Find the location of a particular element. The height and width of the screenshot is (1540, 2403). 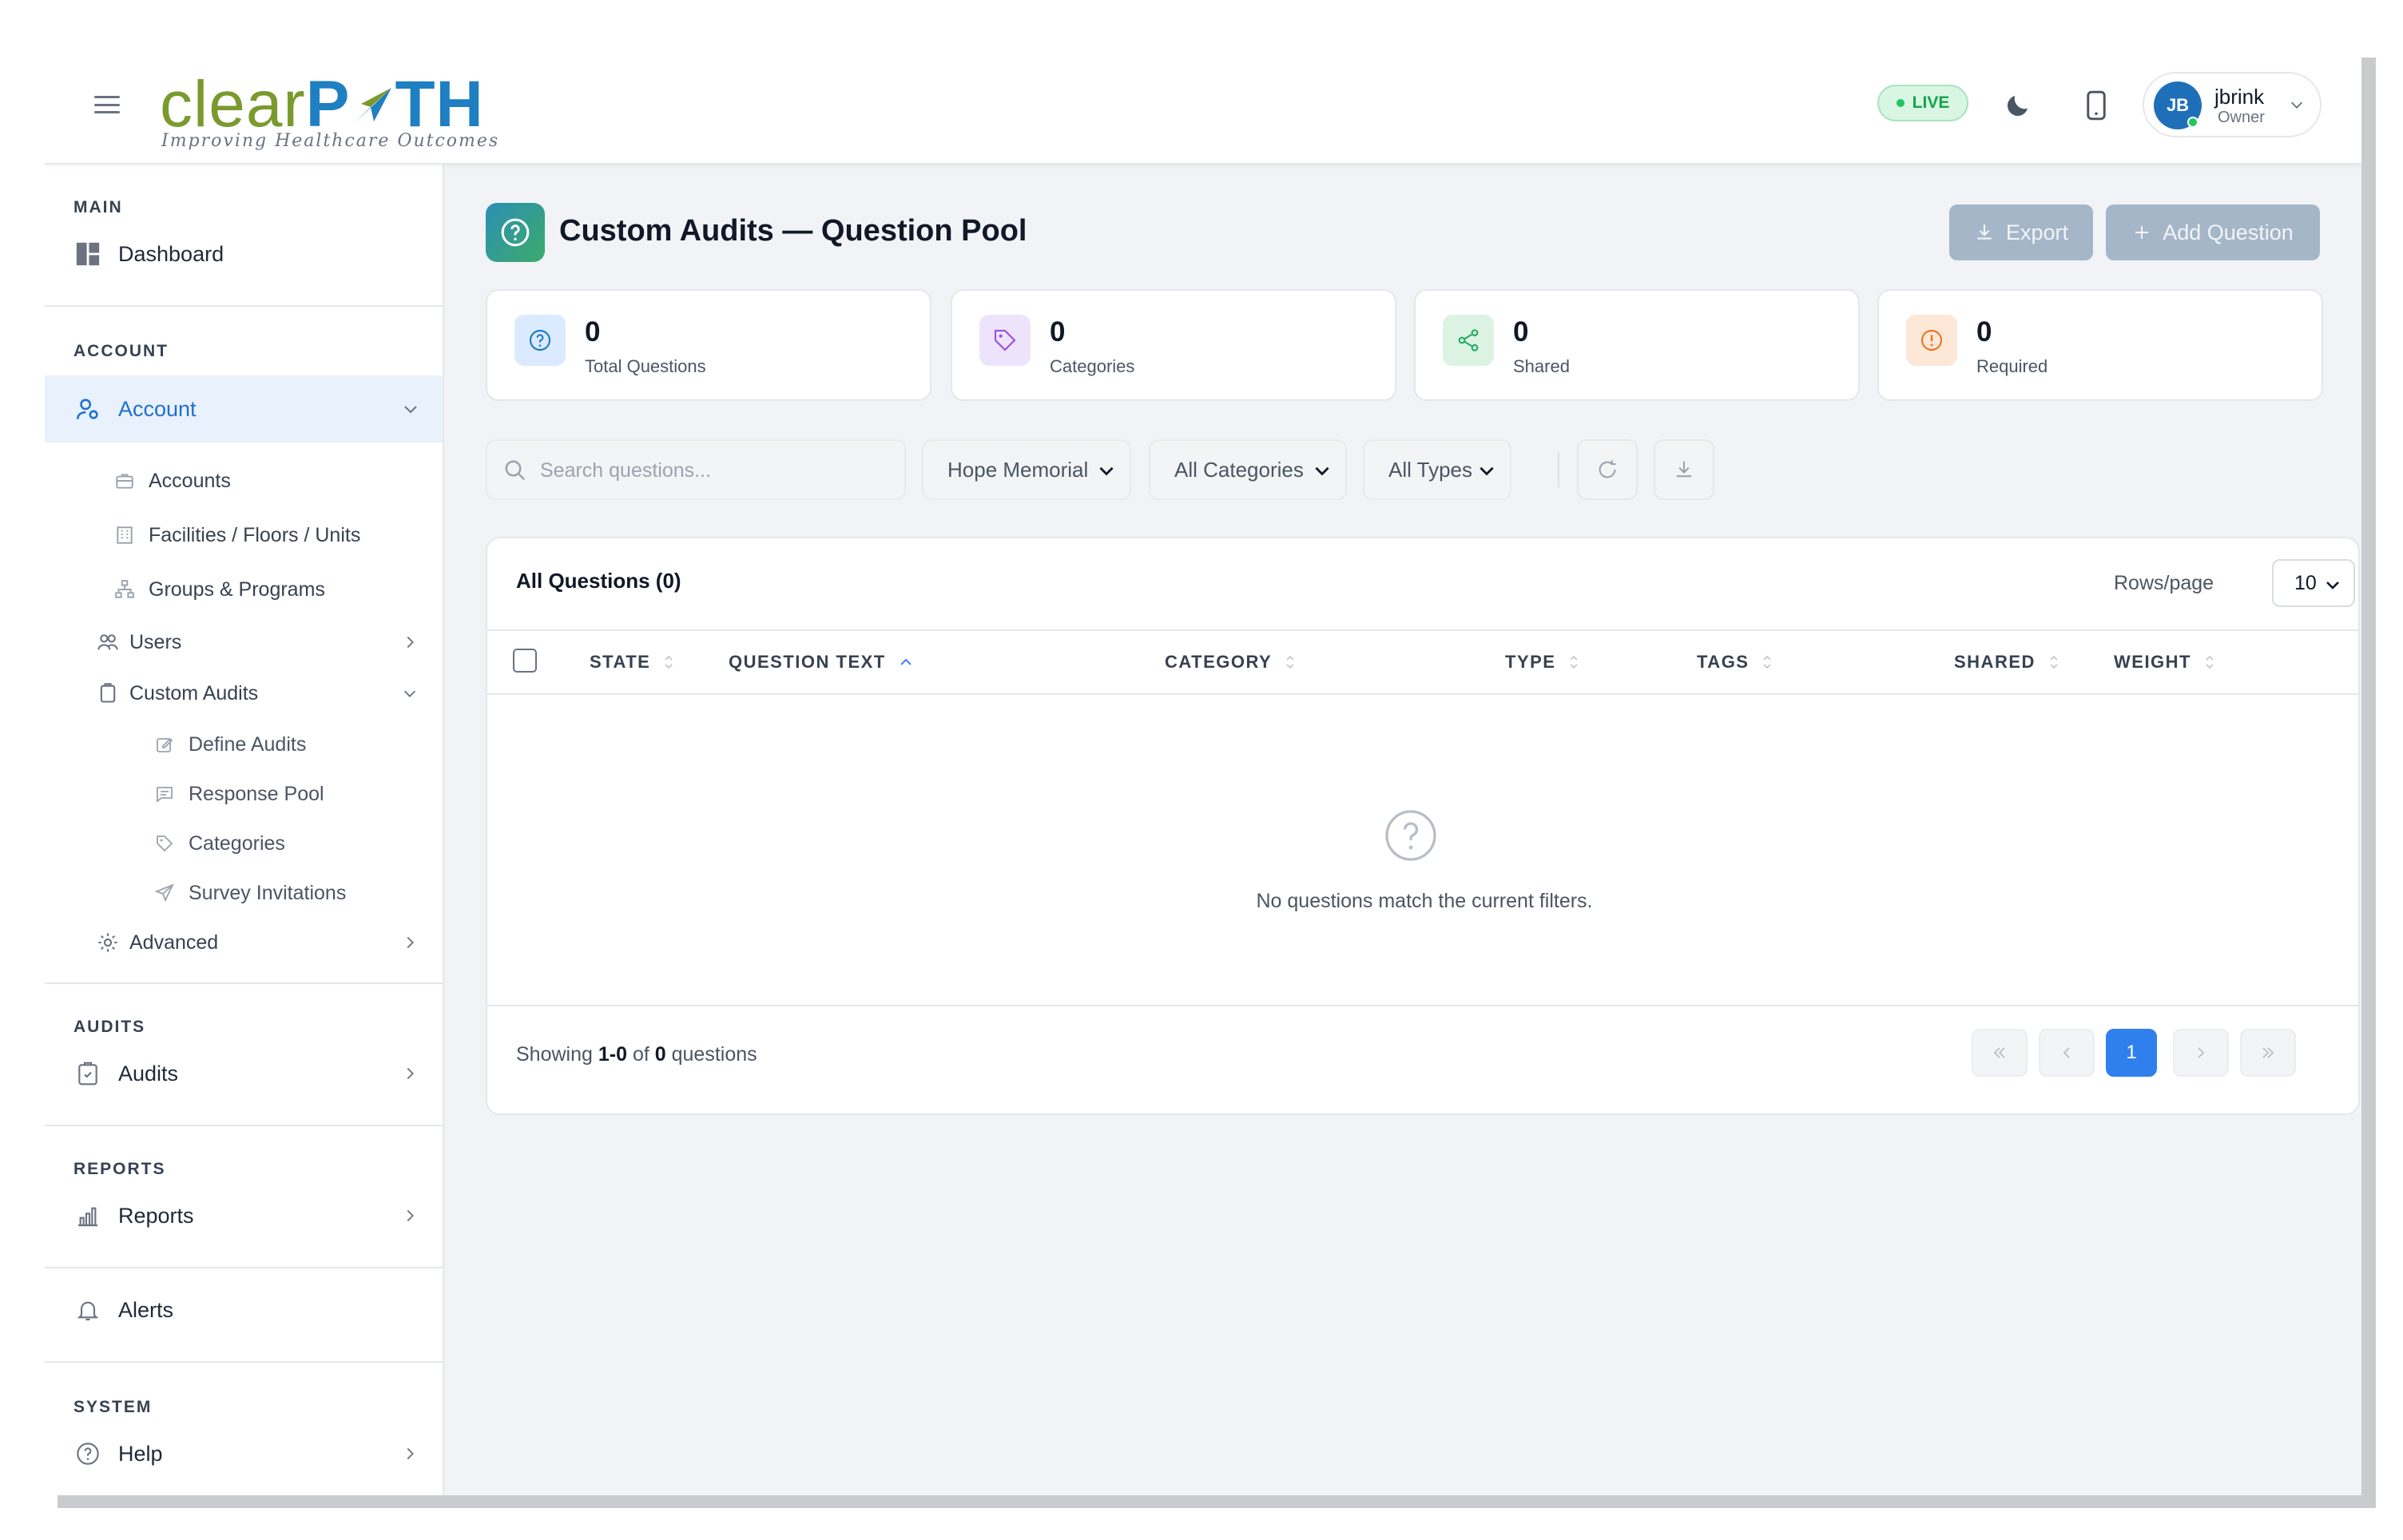

search-input is located at coordinates (716, 470).